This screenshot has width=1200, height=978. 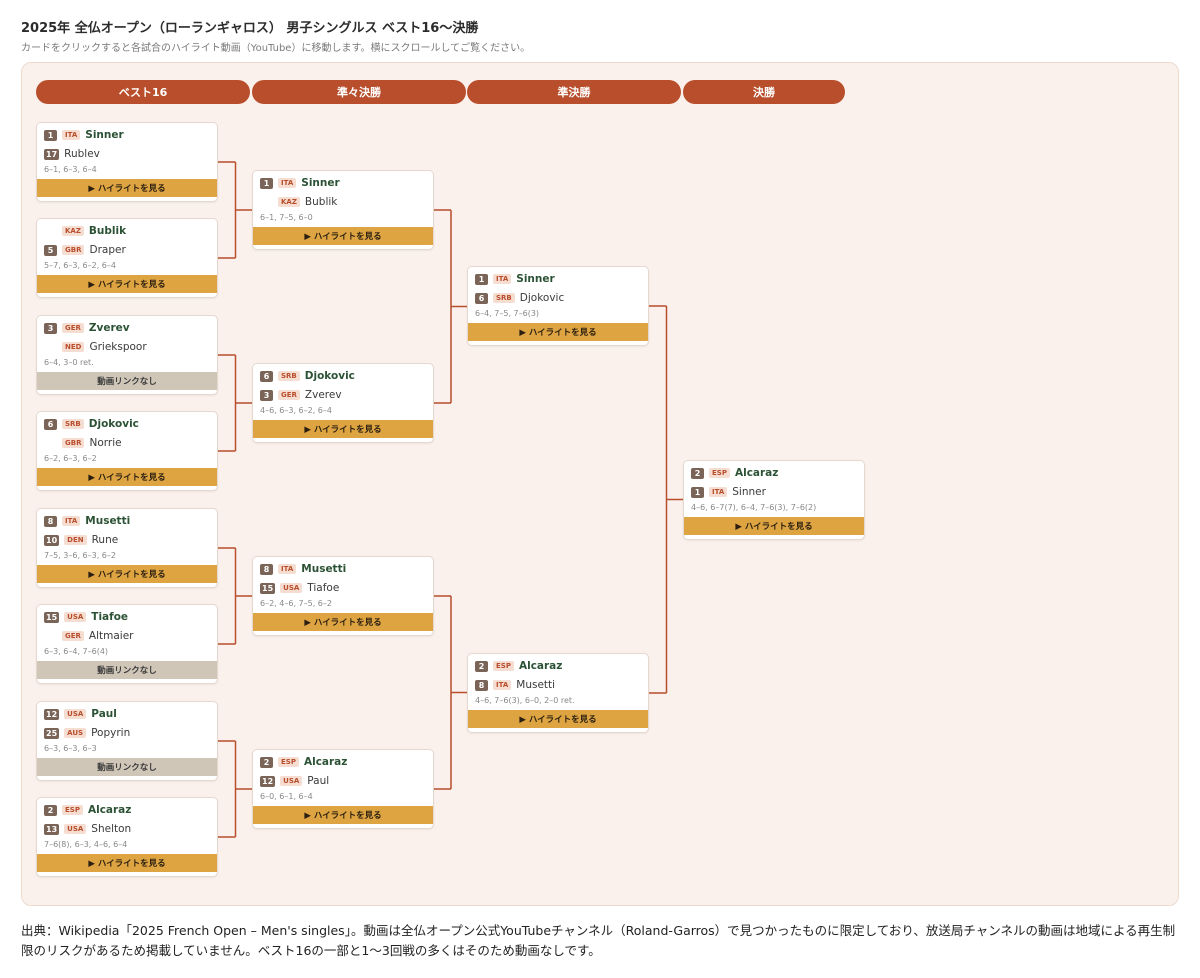 I want to click on loser-name: Shelton, so click(x=111, y=829).